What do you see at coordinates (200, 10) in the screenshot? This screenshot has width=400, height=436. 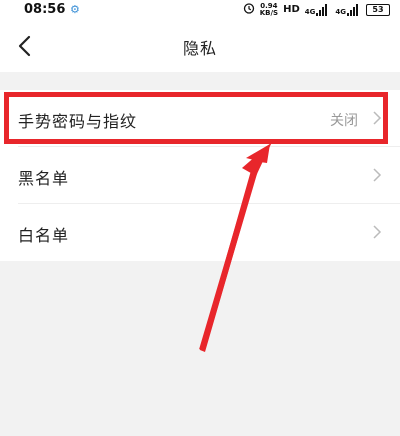 I see `status-bar: 08:56 ⚙ 0.94 KB/S HD 4G 4G 53` at bounding box center [200, 10].